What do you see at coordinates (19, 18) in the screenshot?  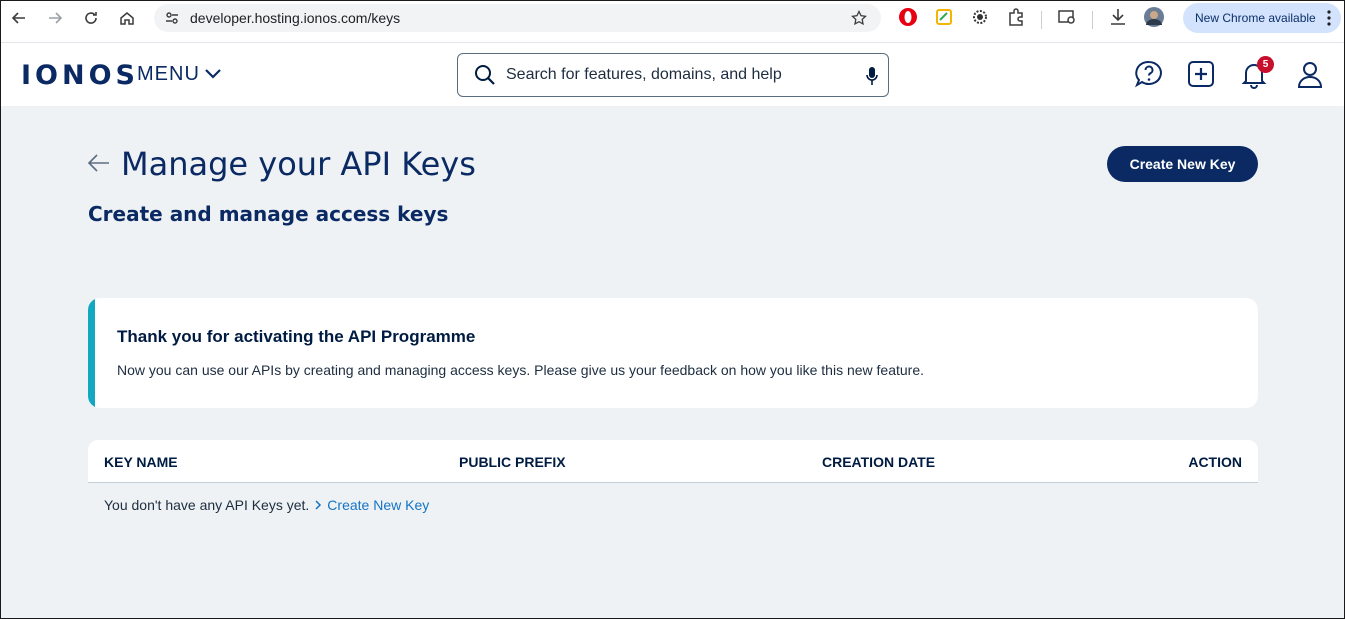 I see `back-icon` at bounding box center [19, 18].